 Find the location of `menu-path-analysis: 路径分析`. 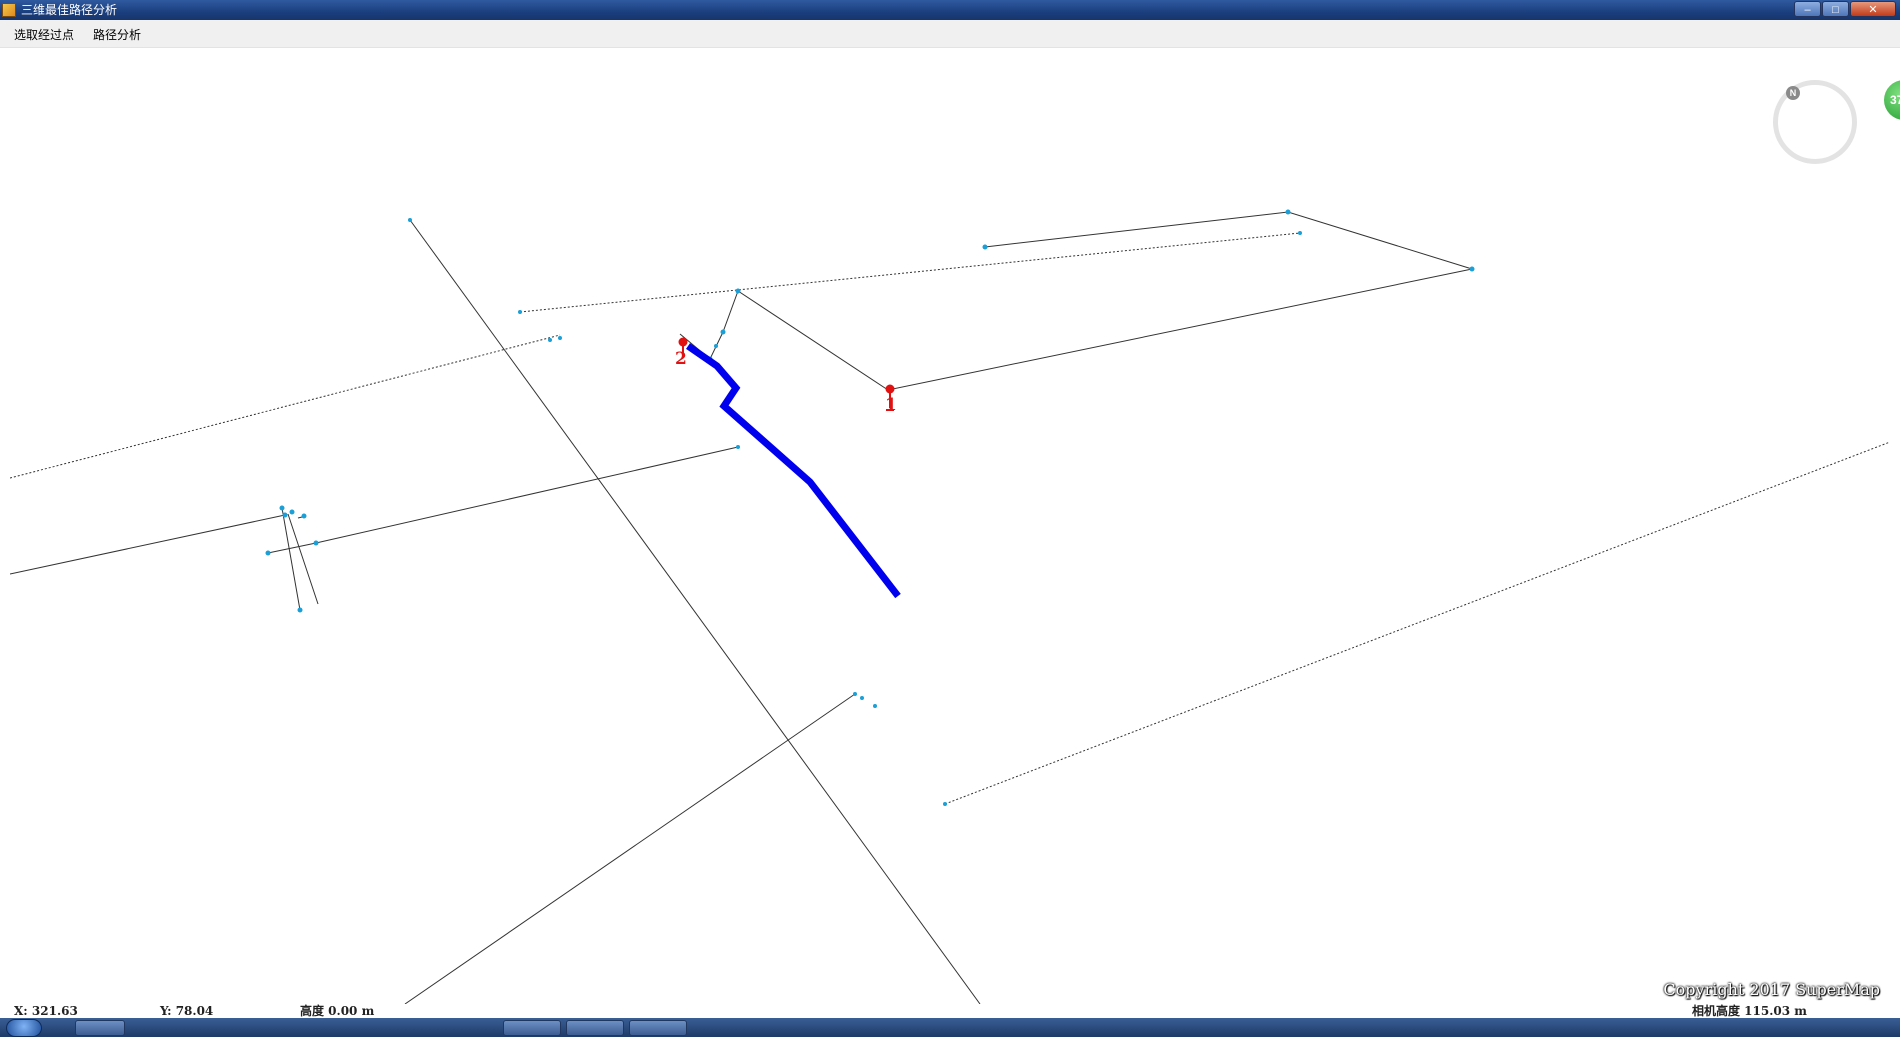

menu-path-analysis: 路径分析 is located at coordinates (117, 34).